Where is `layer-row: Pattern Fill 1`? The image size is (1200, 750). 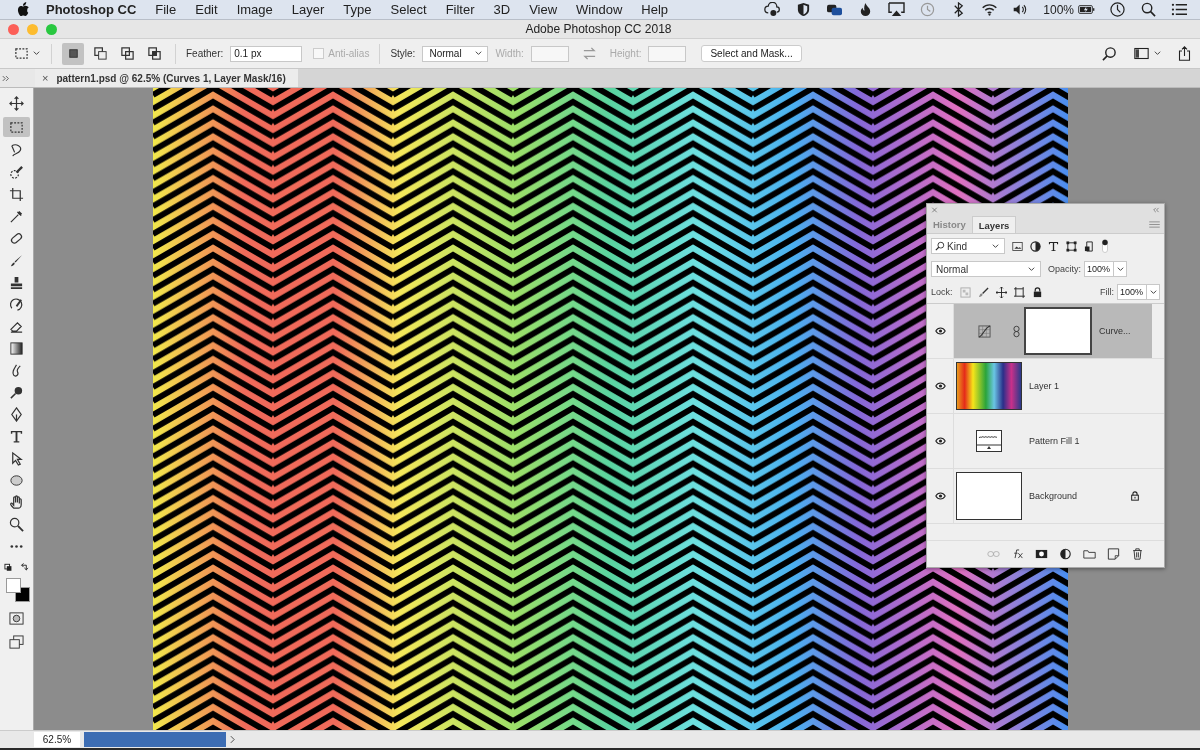
layer-row: Pattern Fill 1 is located at coordinates (1053, 441).